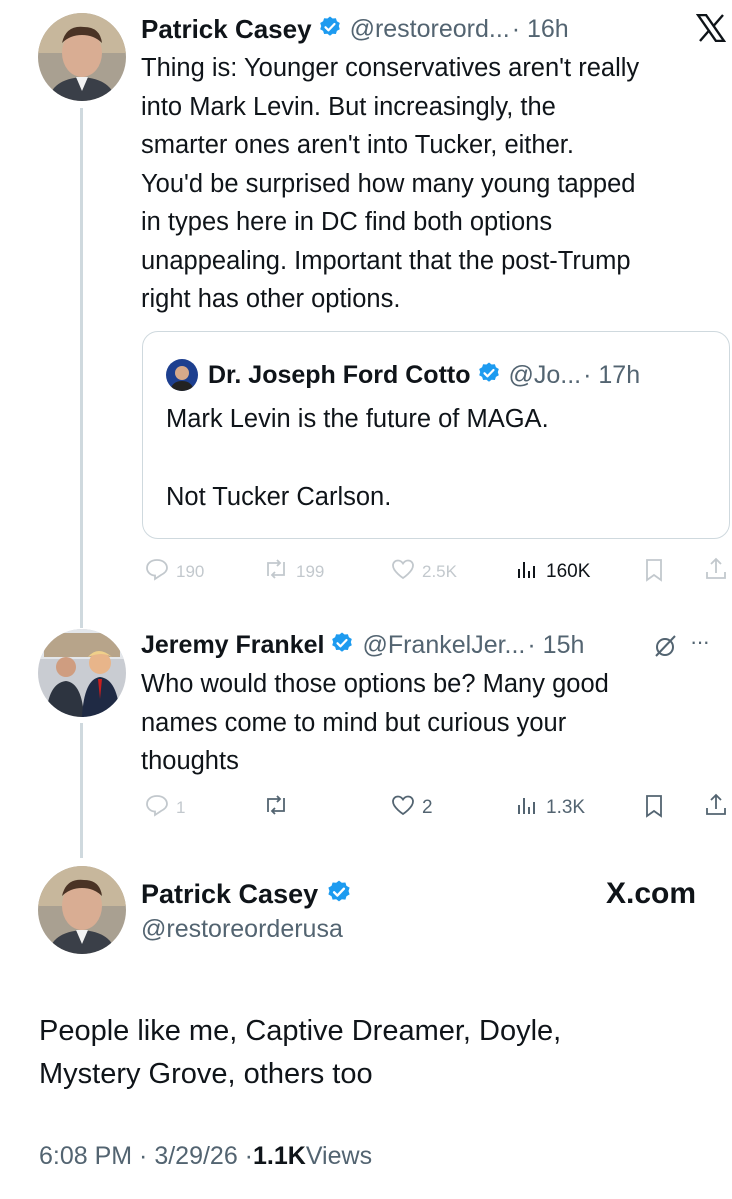 The height and width of the screenshot is (1199, 732). Describe the element at coordinates (566, 807) in the screenshot. I see `views-count: 1.3K` at that location.